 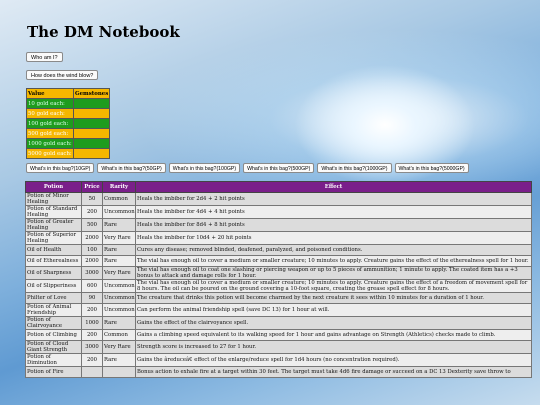 I want to click on gold-row: 100 gold each:, so click(x=68, y=123).